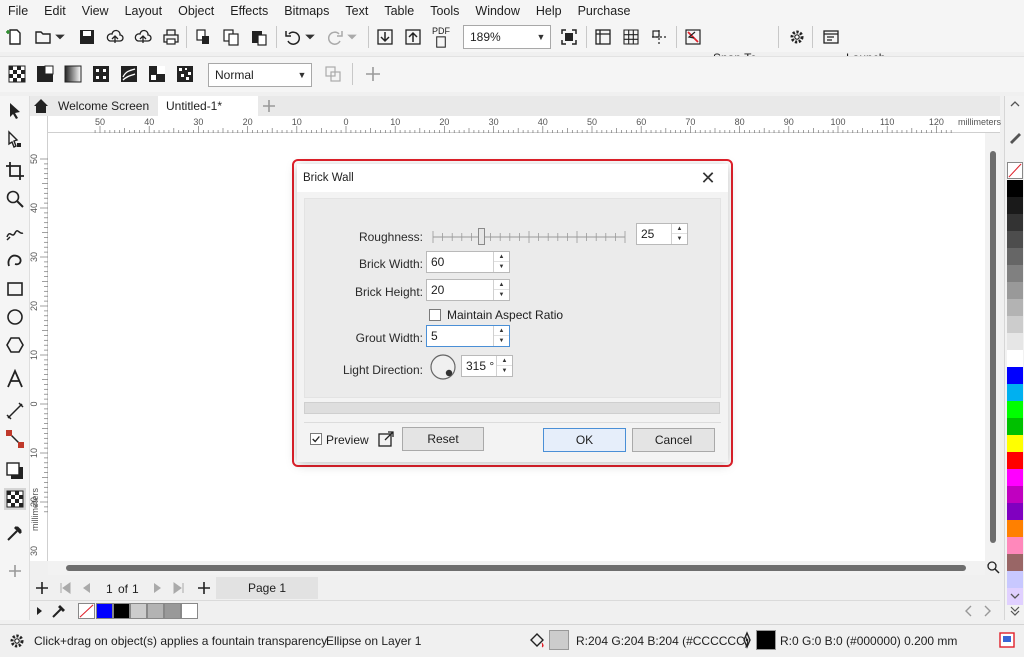 The image size is (1024, 657). I want to click on add-page-after-icon, so click(204, 588).